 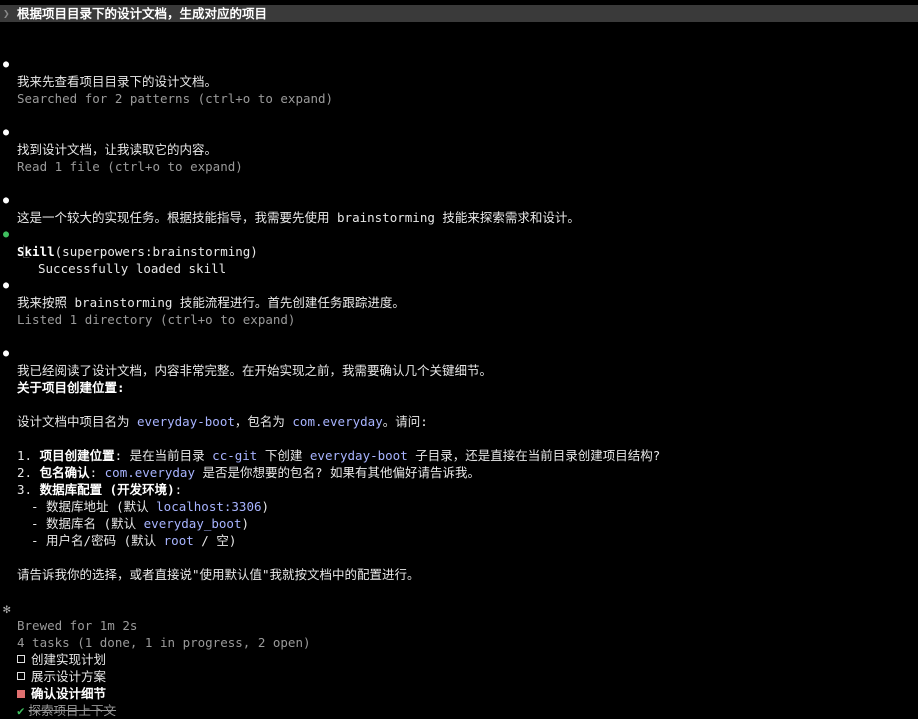 What do you see at coordinates (178, 540) in the screenshot?
I see `inline-code: root` at bounding box center [178, 540].